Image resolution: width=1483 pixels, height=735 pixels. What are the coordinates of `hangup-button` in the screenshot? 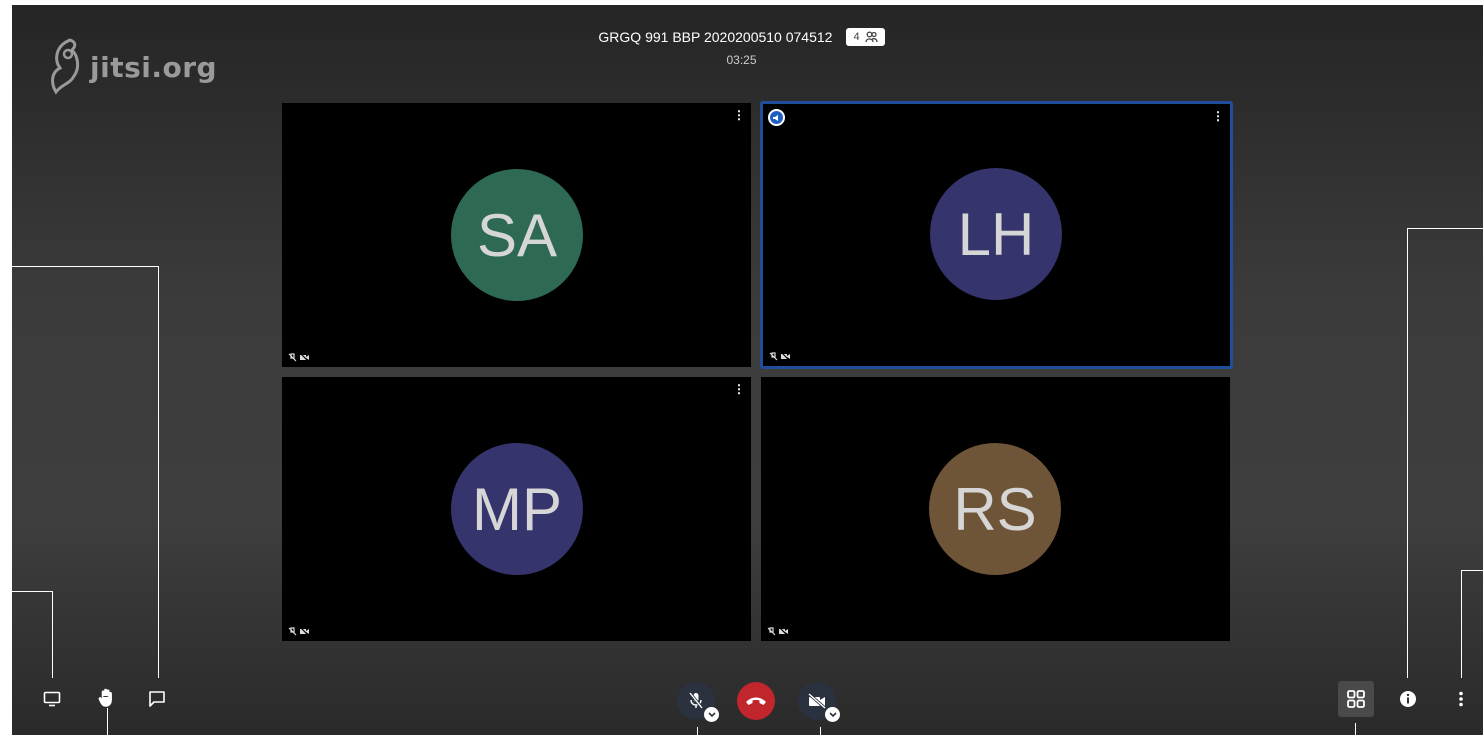 It's located at (756, 701).